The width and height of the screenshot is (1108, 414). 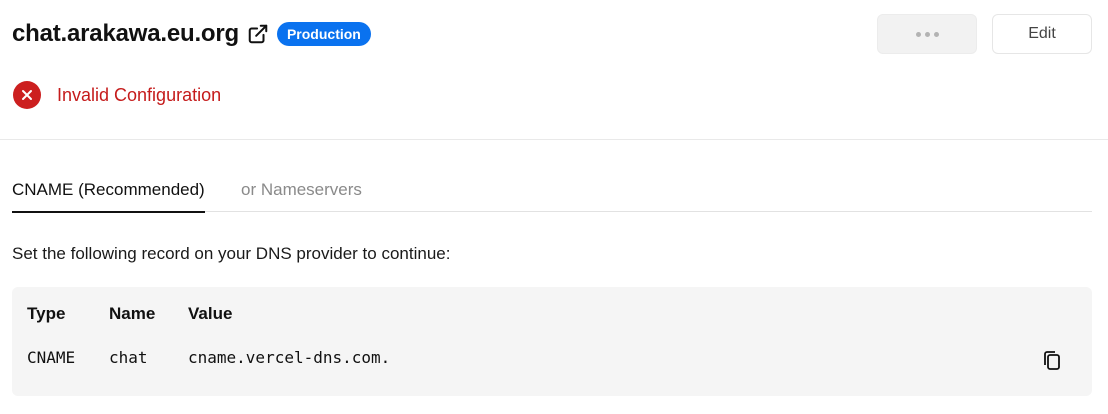 What do you see at coordinates (258, 34) in the screenshot?
I see `external-link-icon` at bounding box center [258, 34].